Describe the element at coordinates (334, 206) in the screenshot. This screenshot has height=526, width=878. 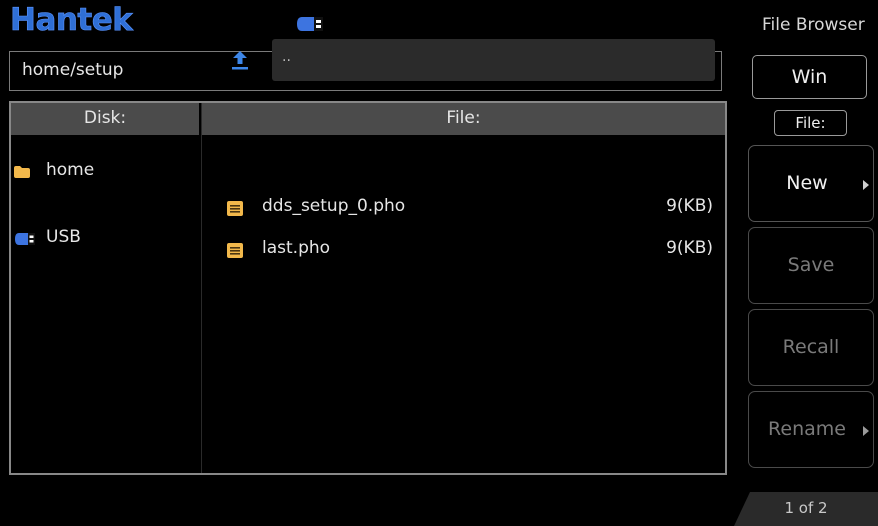
I see `file-name: dds_setup_0.pho` at that location.